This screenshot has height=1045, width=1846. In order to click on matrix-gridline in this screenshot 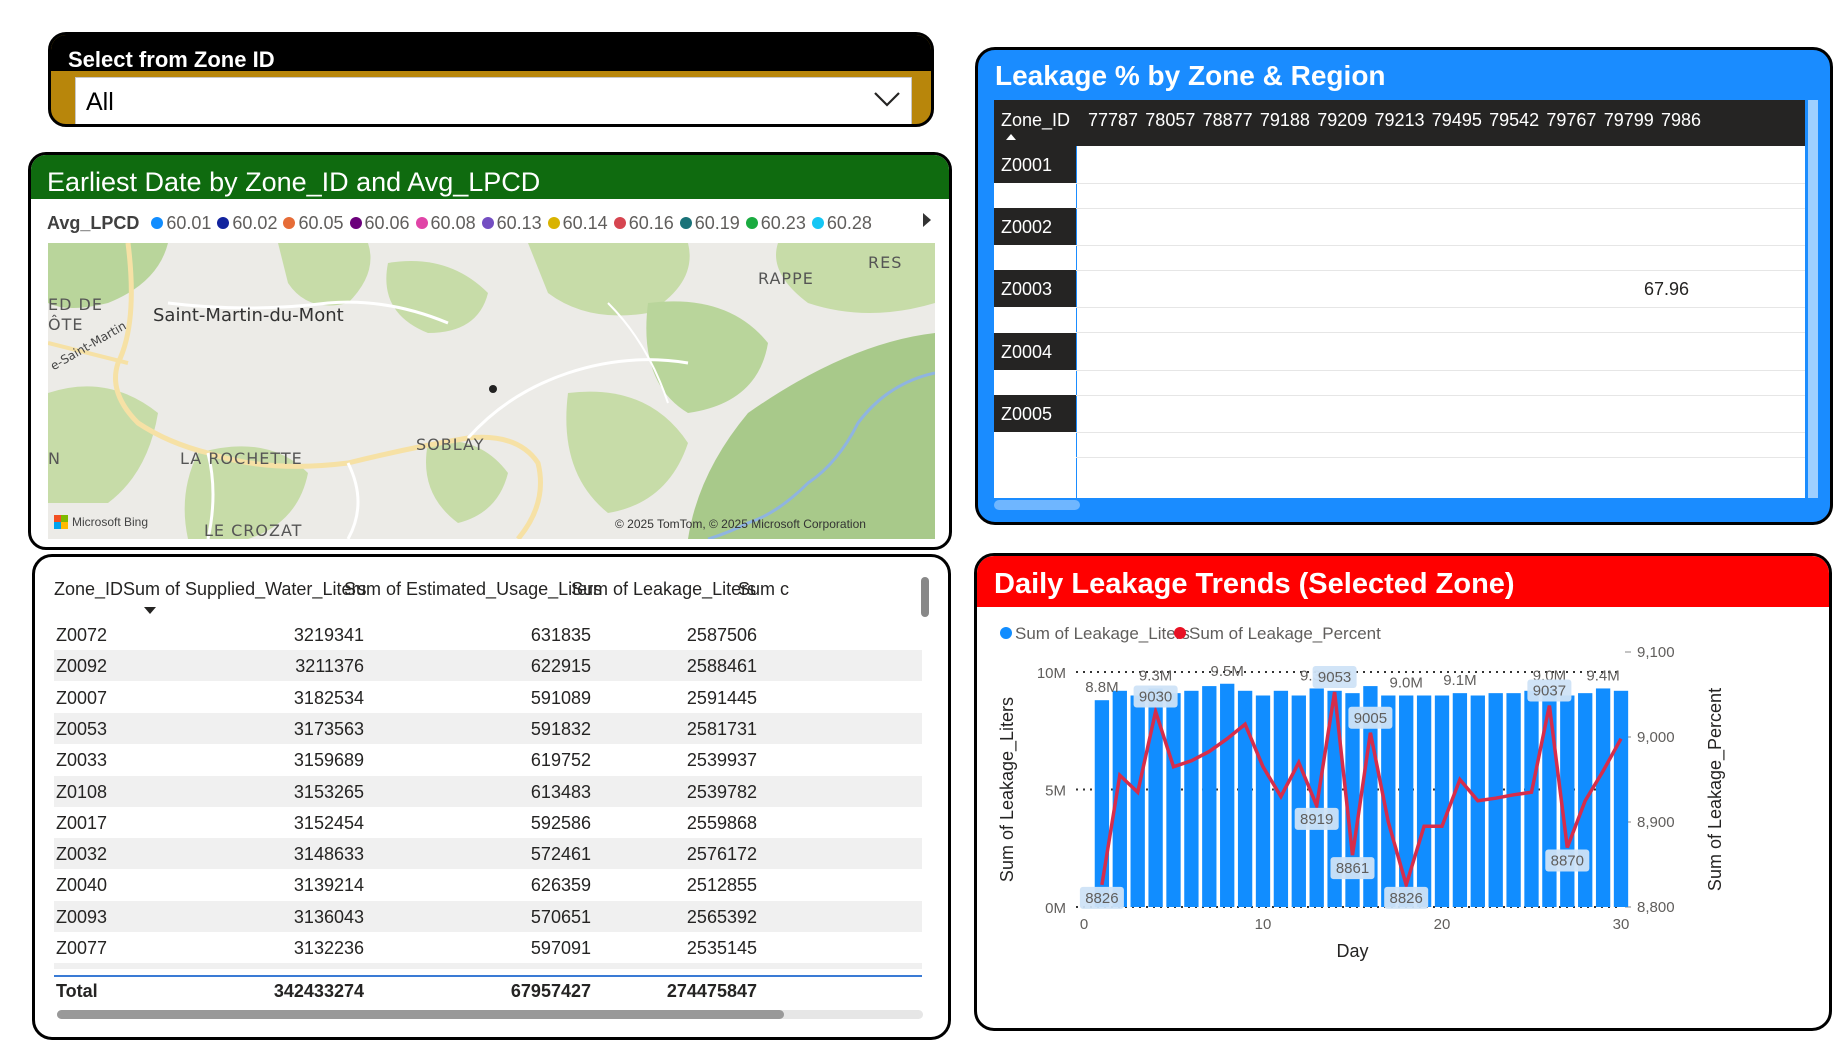, I will do `click(1440, 370)`.